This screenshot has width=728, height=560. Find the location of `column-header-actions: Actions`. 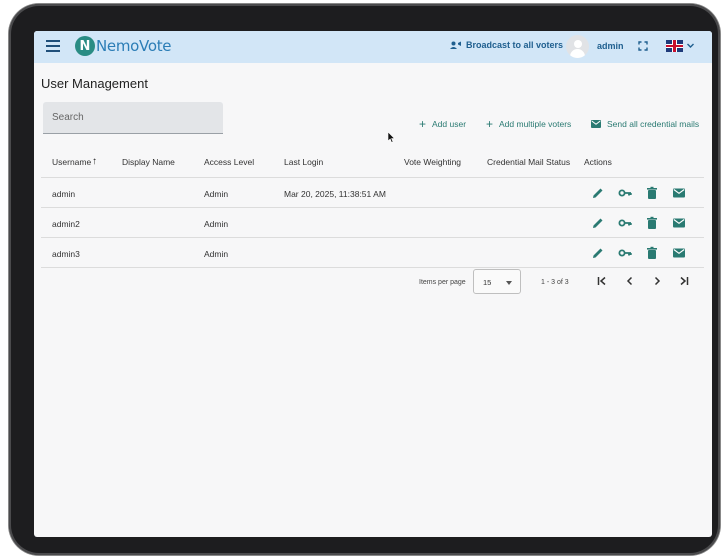

column-header-actions: Actions is located at coordinates (598, 162).